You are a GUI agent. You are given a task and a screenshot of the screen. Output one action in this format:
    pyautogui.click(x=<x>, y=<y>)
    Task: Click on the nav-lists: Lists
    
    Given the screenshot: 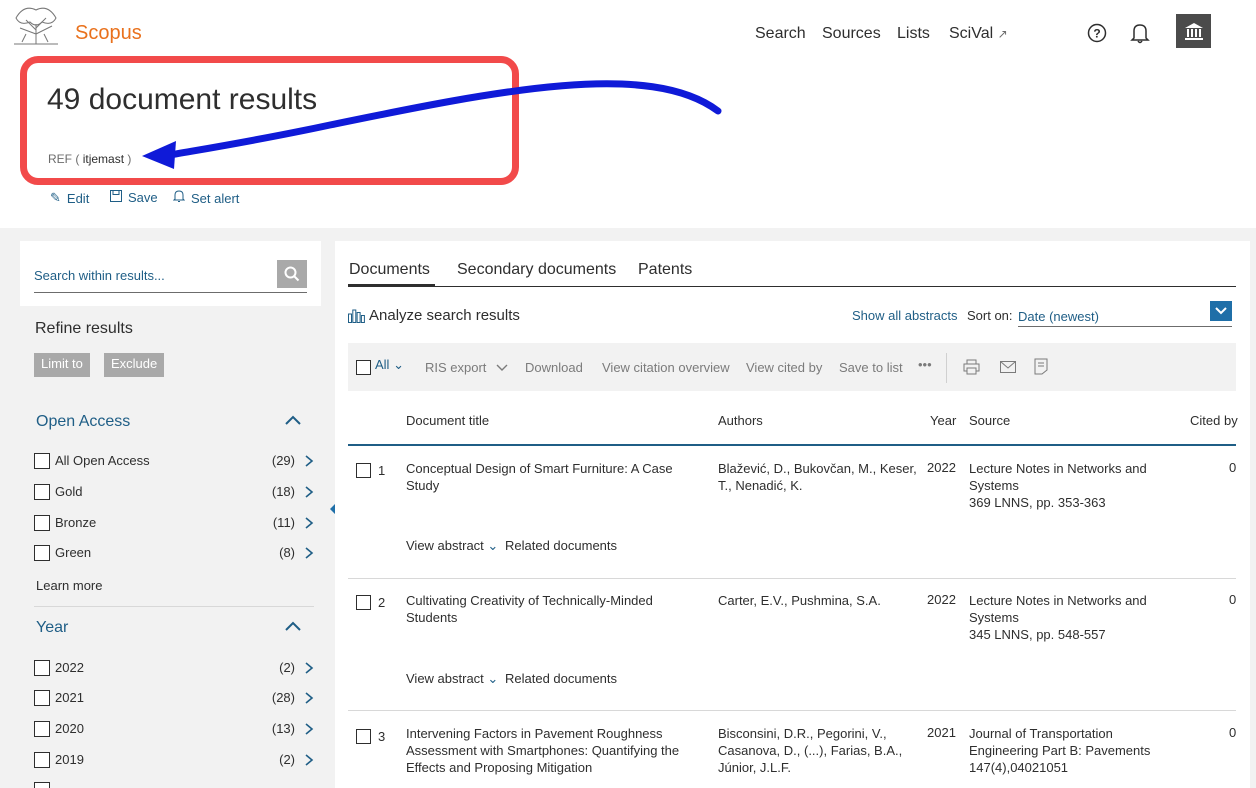 What is the action you would take?
    pyautogui.click(x=913, y=34)
    